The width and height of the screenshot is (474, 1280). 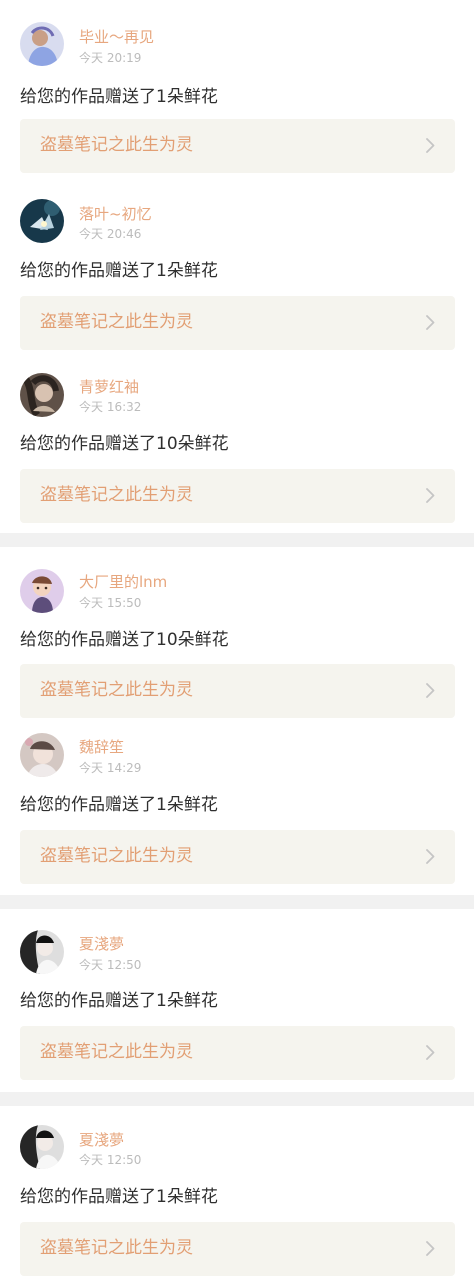 I want to click on user-name-link: 魏辞笙, so click(x=101, y=747).